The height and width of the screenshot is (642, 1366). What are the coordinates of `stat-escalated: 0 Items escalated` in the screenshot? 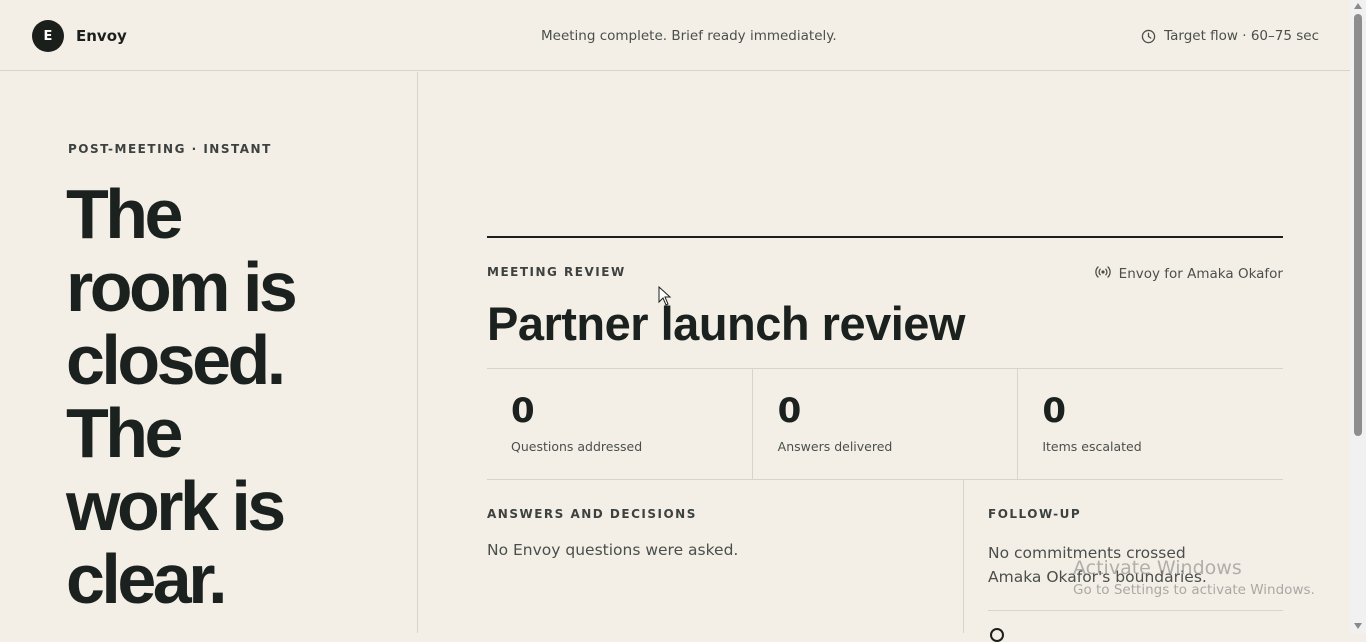 It's located at (1150, 424).